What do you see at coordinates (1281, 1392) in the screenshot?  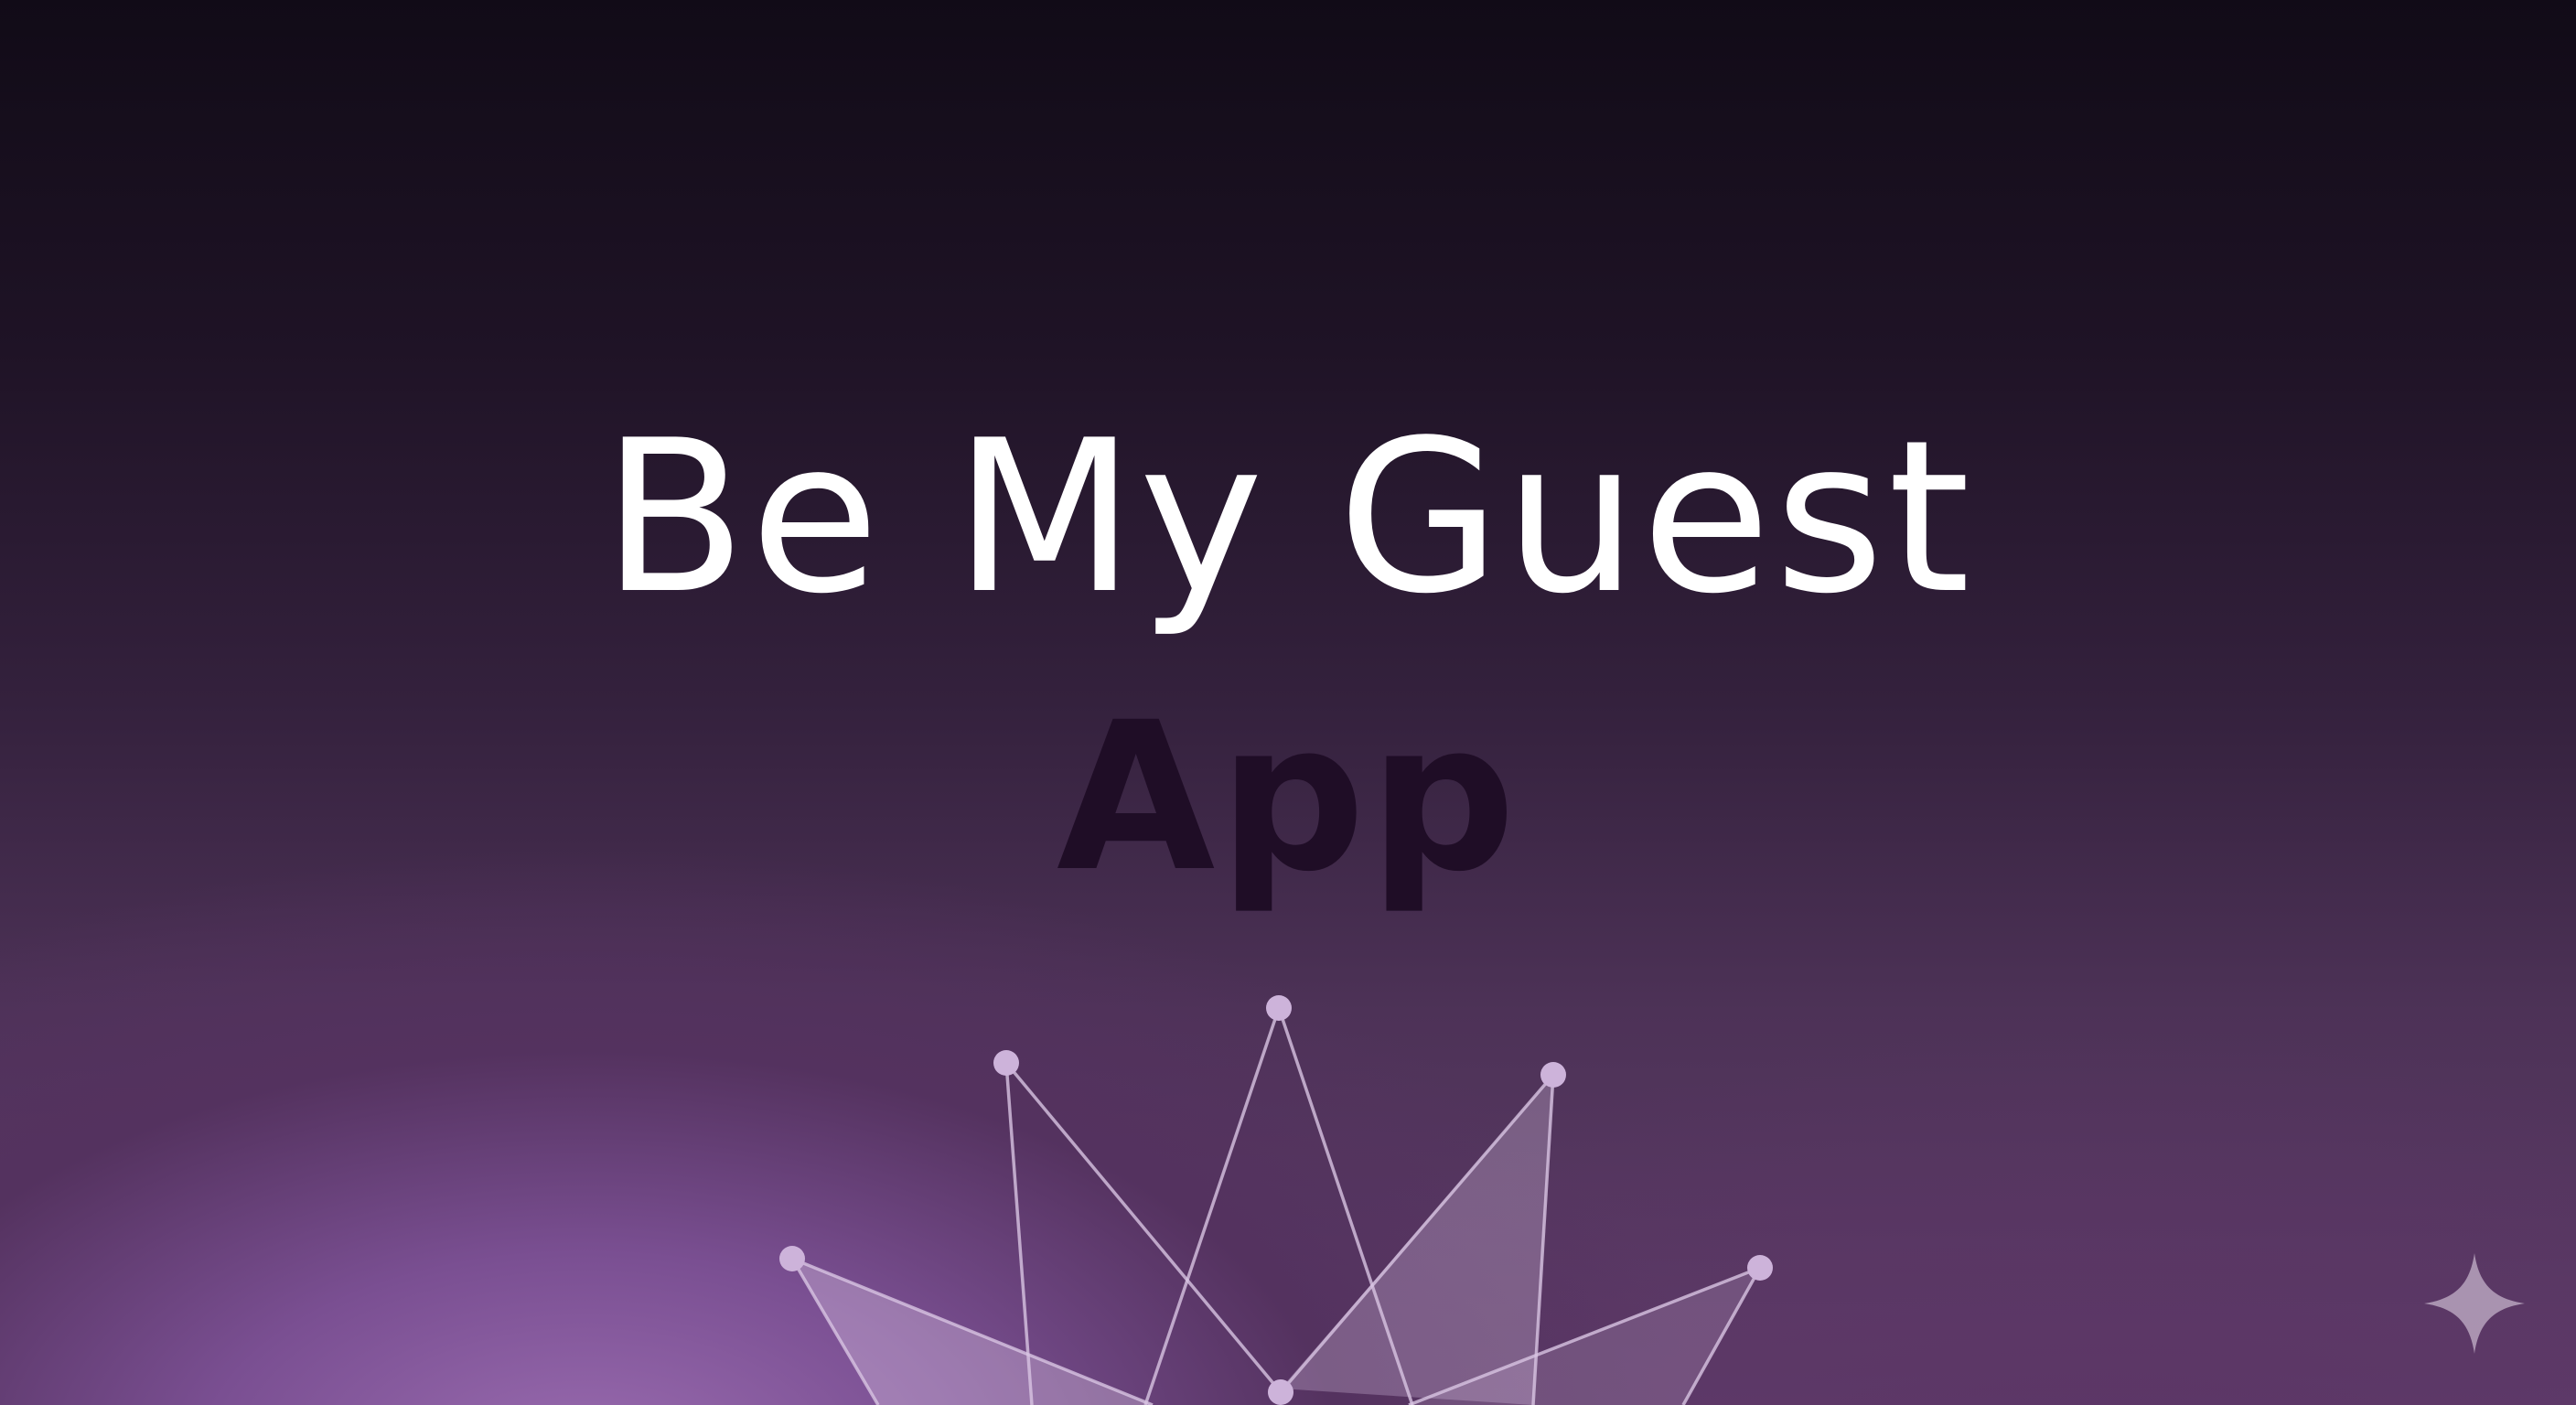 I see `crown-node-base` at bounding box center [1281, 1392].